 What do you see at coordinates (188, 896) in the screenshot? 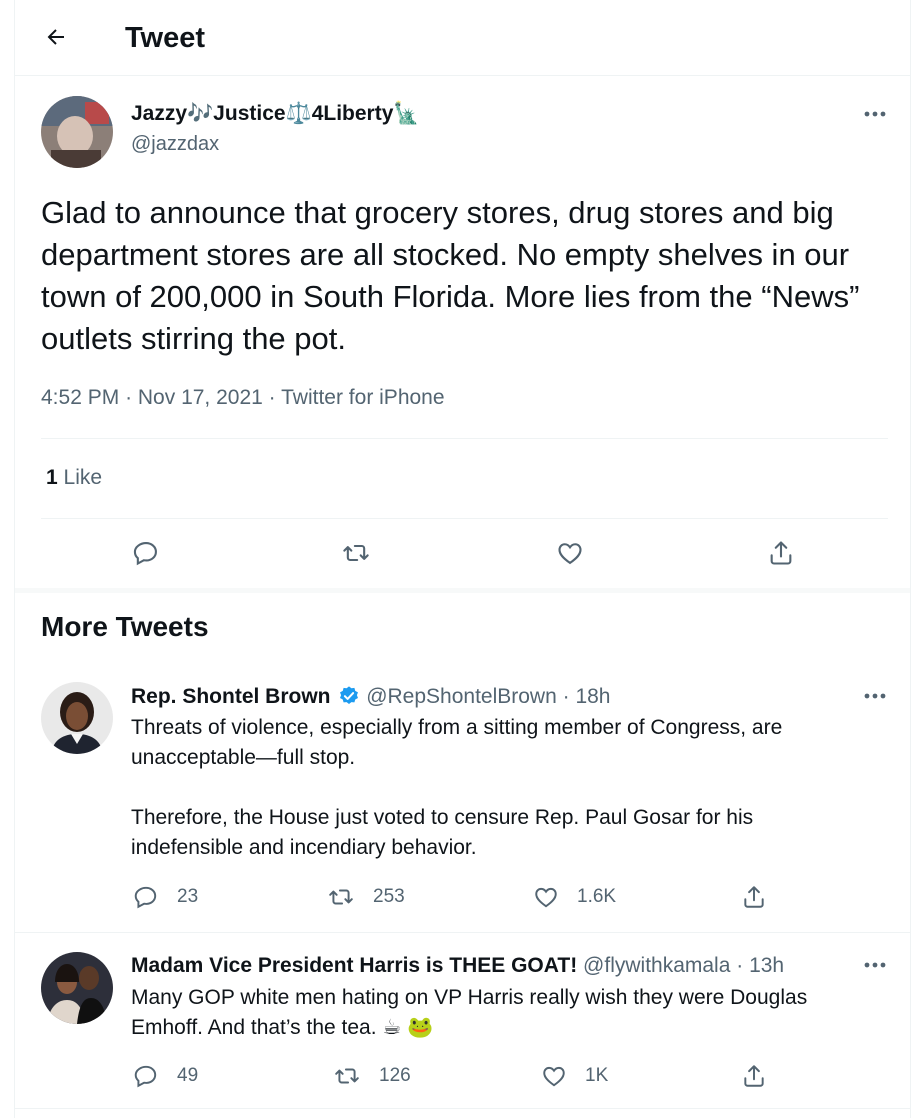
I see `reply-count: 23` at bounding box center [188, 896].